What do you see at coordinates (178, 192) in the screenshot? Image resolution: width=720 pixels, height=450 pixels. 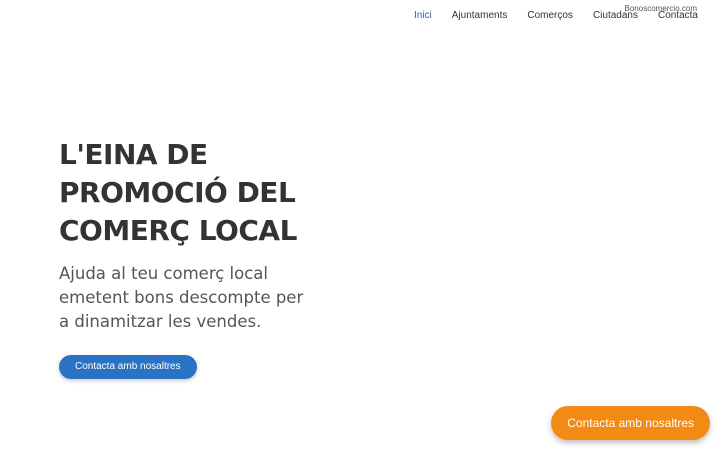 I see `hero-title: L'EINA DE PROMOCIÓ DEL COMERÇ LOCAL` at bounding box center [178, 192].